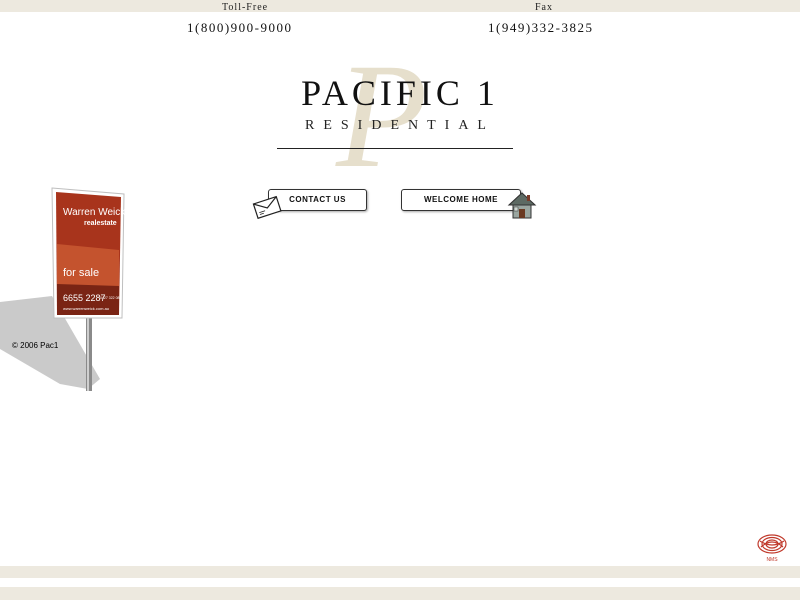 Image resolution: width=800 pixels, height=600 pixels. I want to click on welcome-home-button: WELCOME HOME, so click(461, 200).